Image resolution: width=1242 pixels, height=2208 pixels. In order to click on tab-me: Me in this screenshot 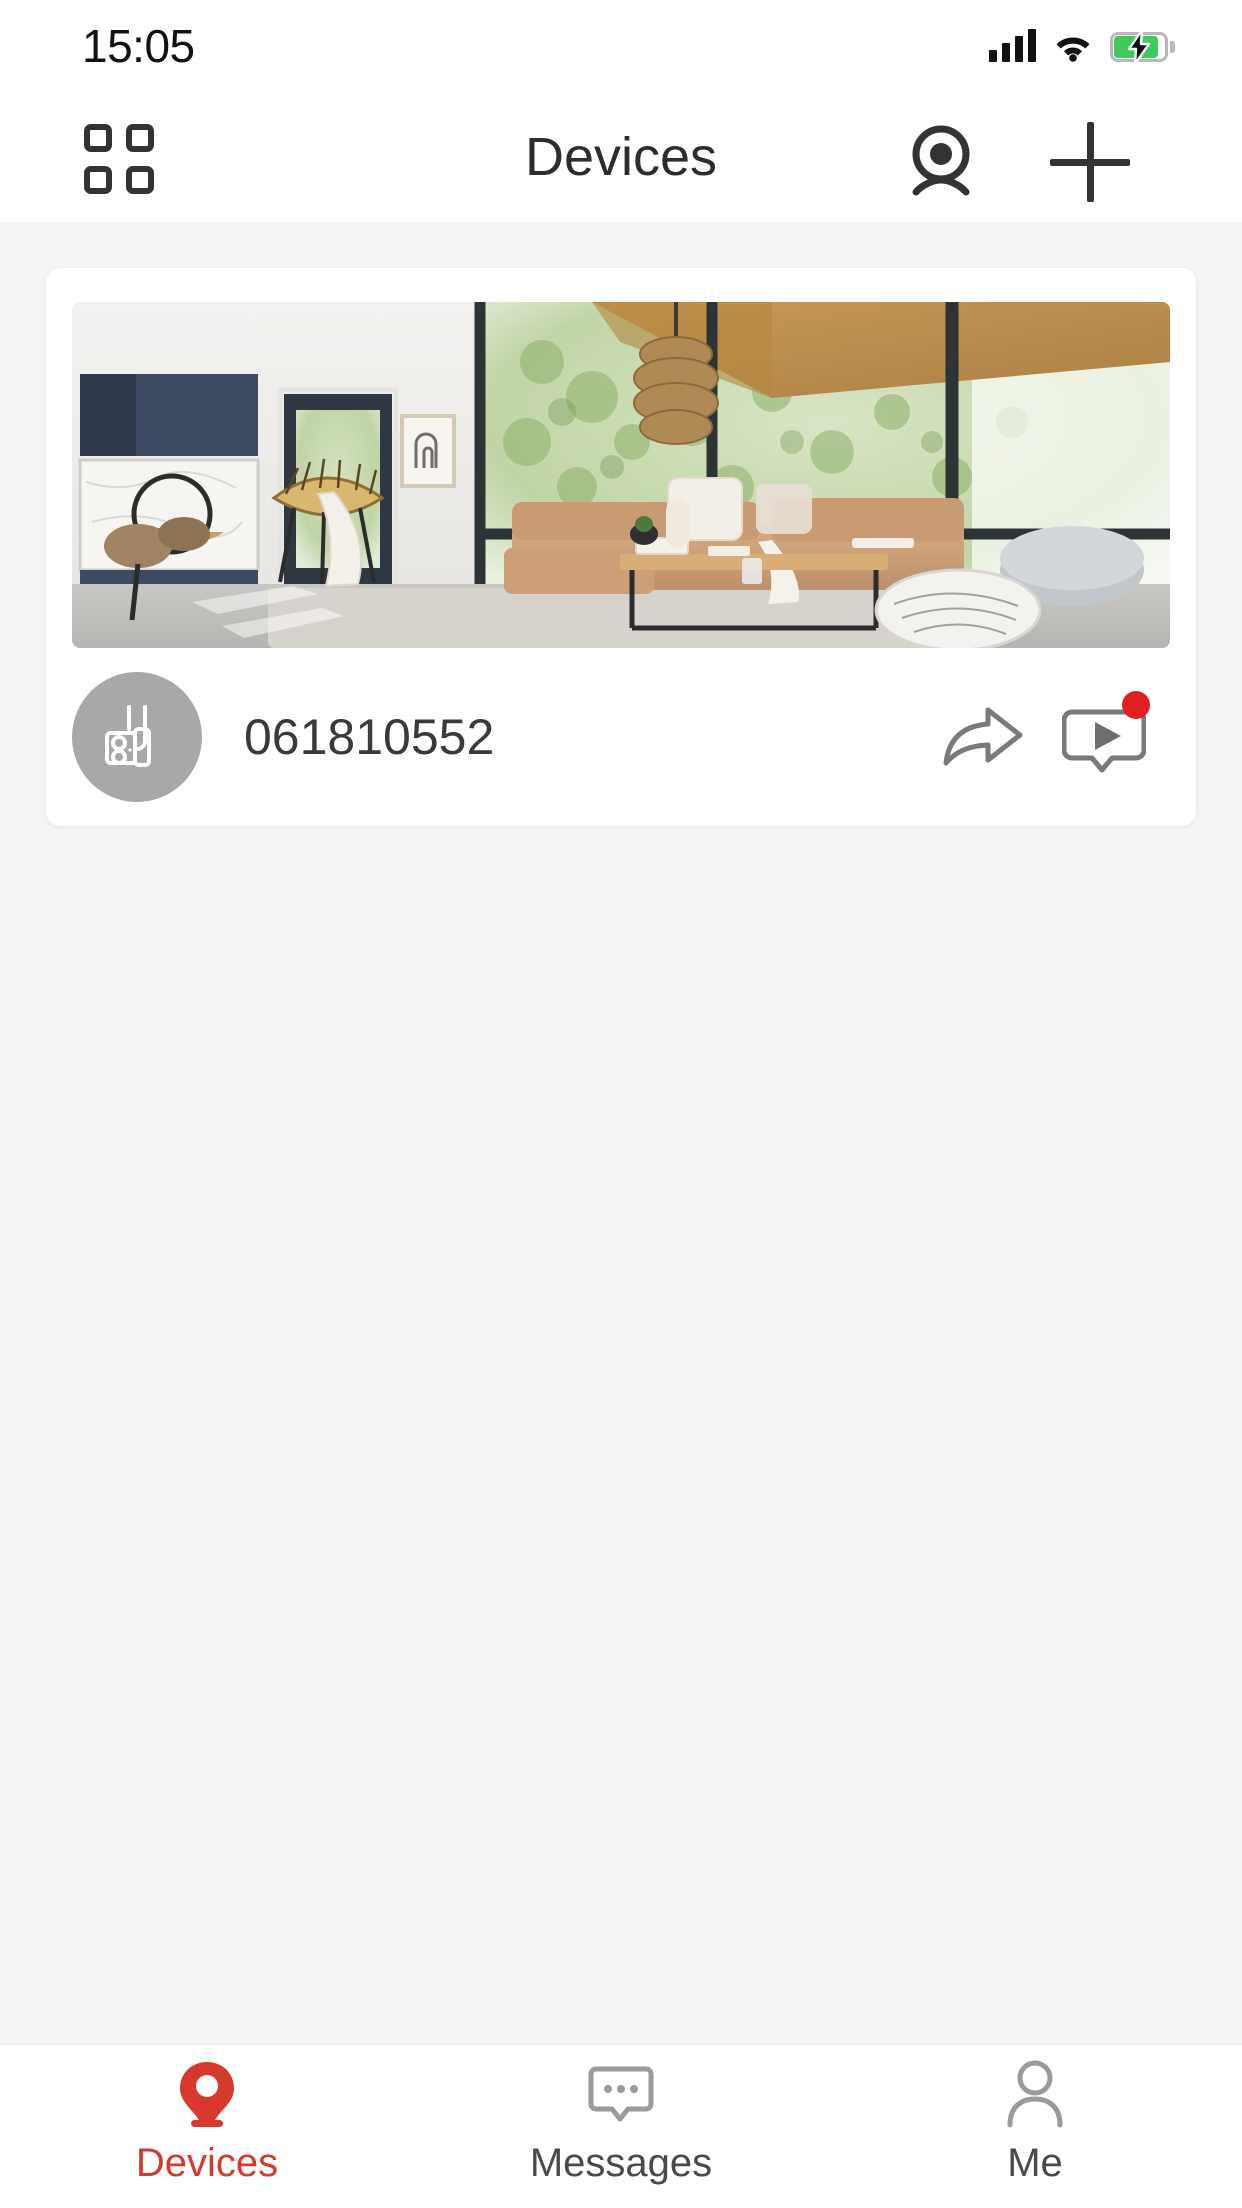, I will do `click(1035, 2121)`.